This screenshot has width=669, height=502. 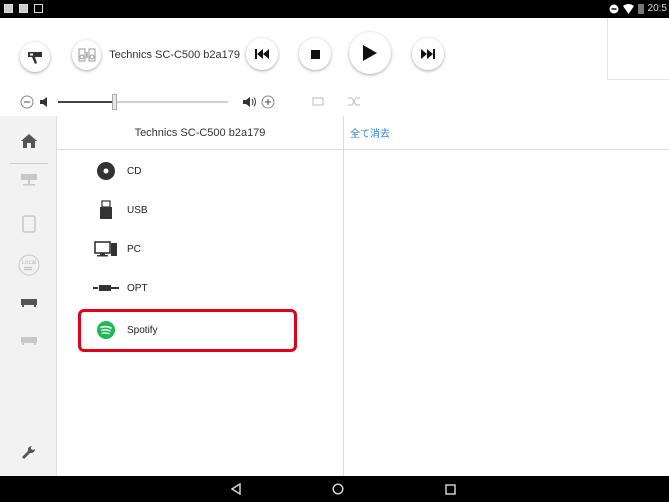 I want to click on disc-icon, so click(x=106, y=171).